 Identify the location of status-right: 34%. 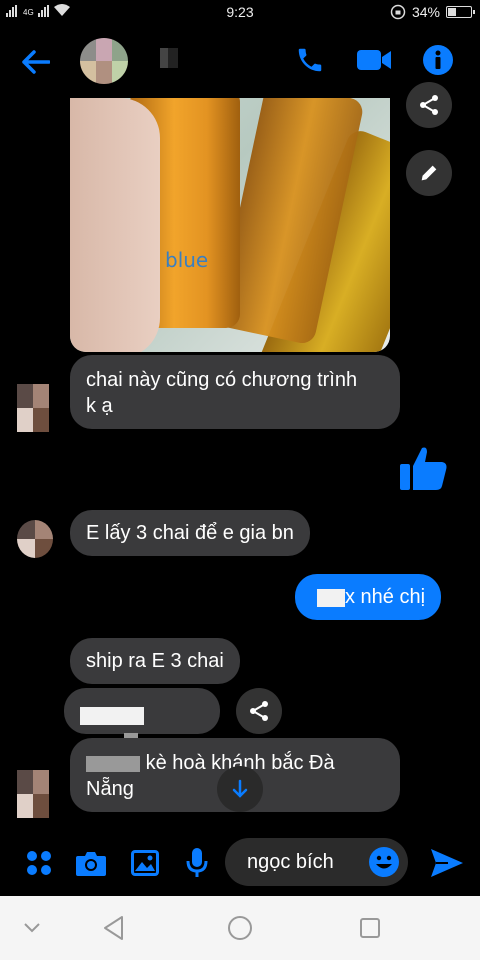
(432, 12).